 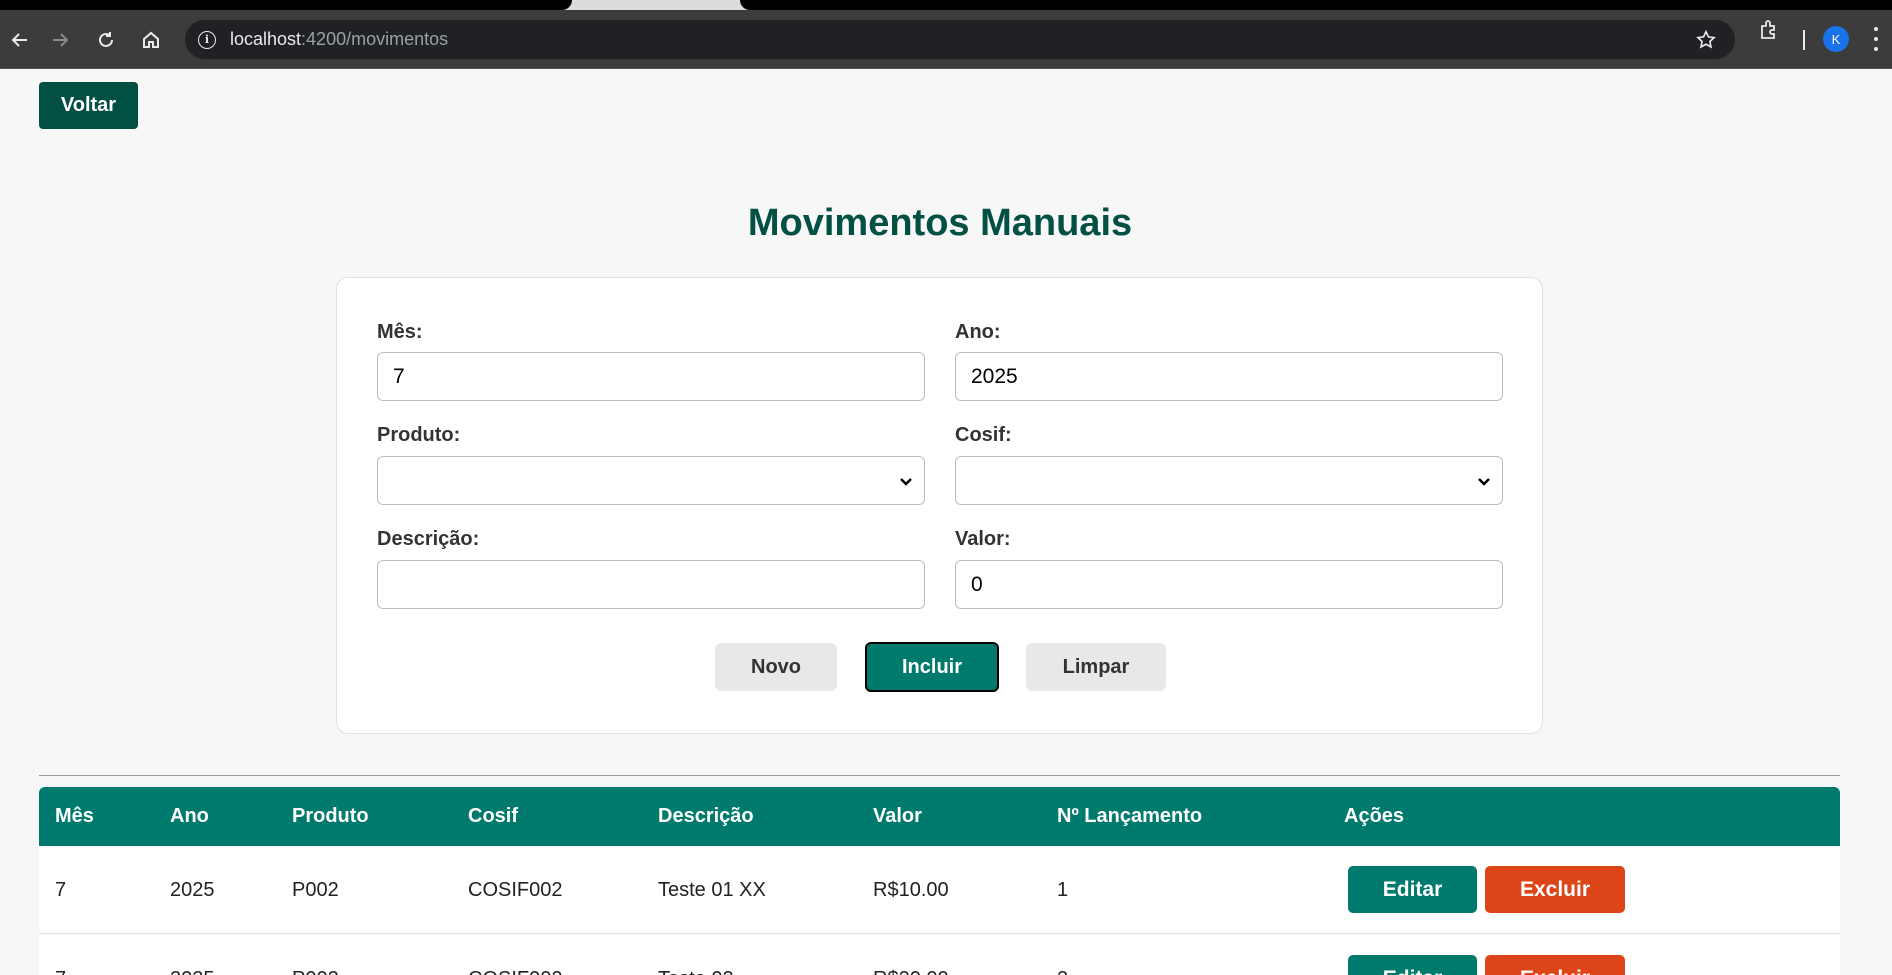 What do you see at coordinates (939, 775) in the screenshot?
I see `section-divider` at bounding box center [939, 775].